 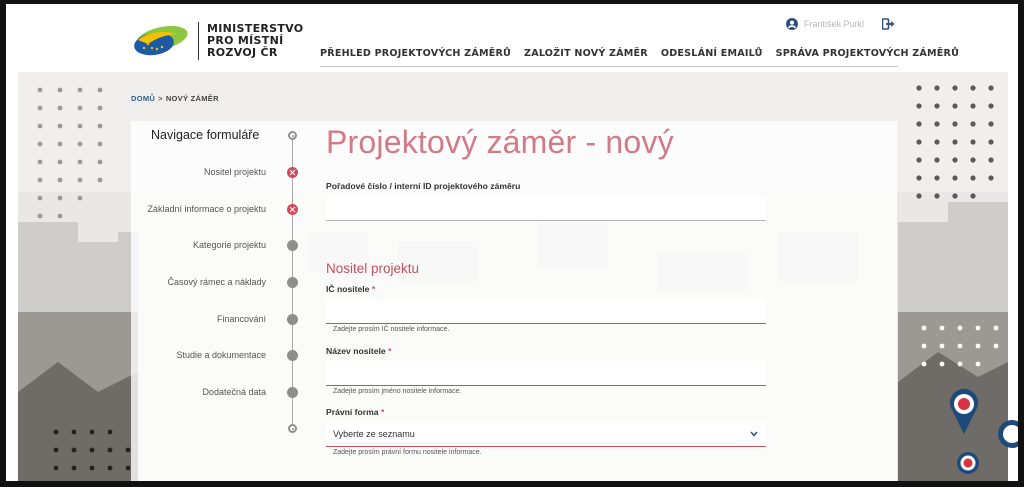 What do you see at coordinates (198, 41) in the screenshot?
I see `logo-divider` at bounding box center [198, 41].